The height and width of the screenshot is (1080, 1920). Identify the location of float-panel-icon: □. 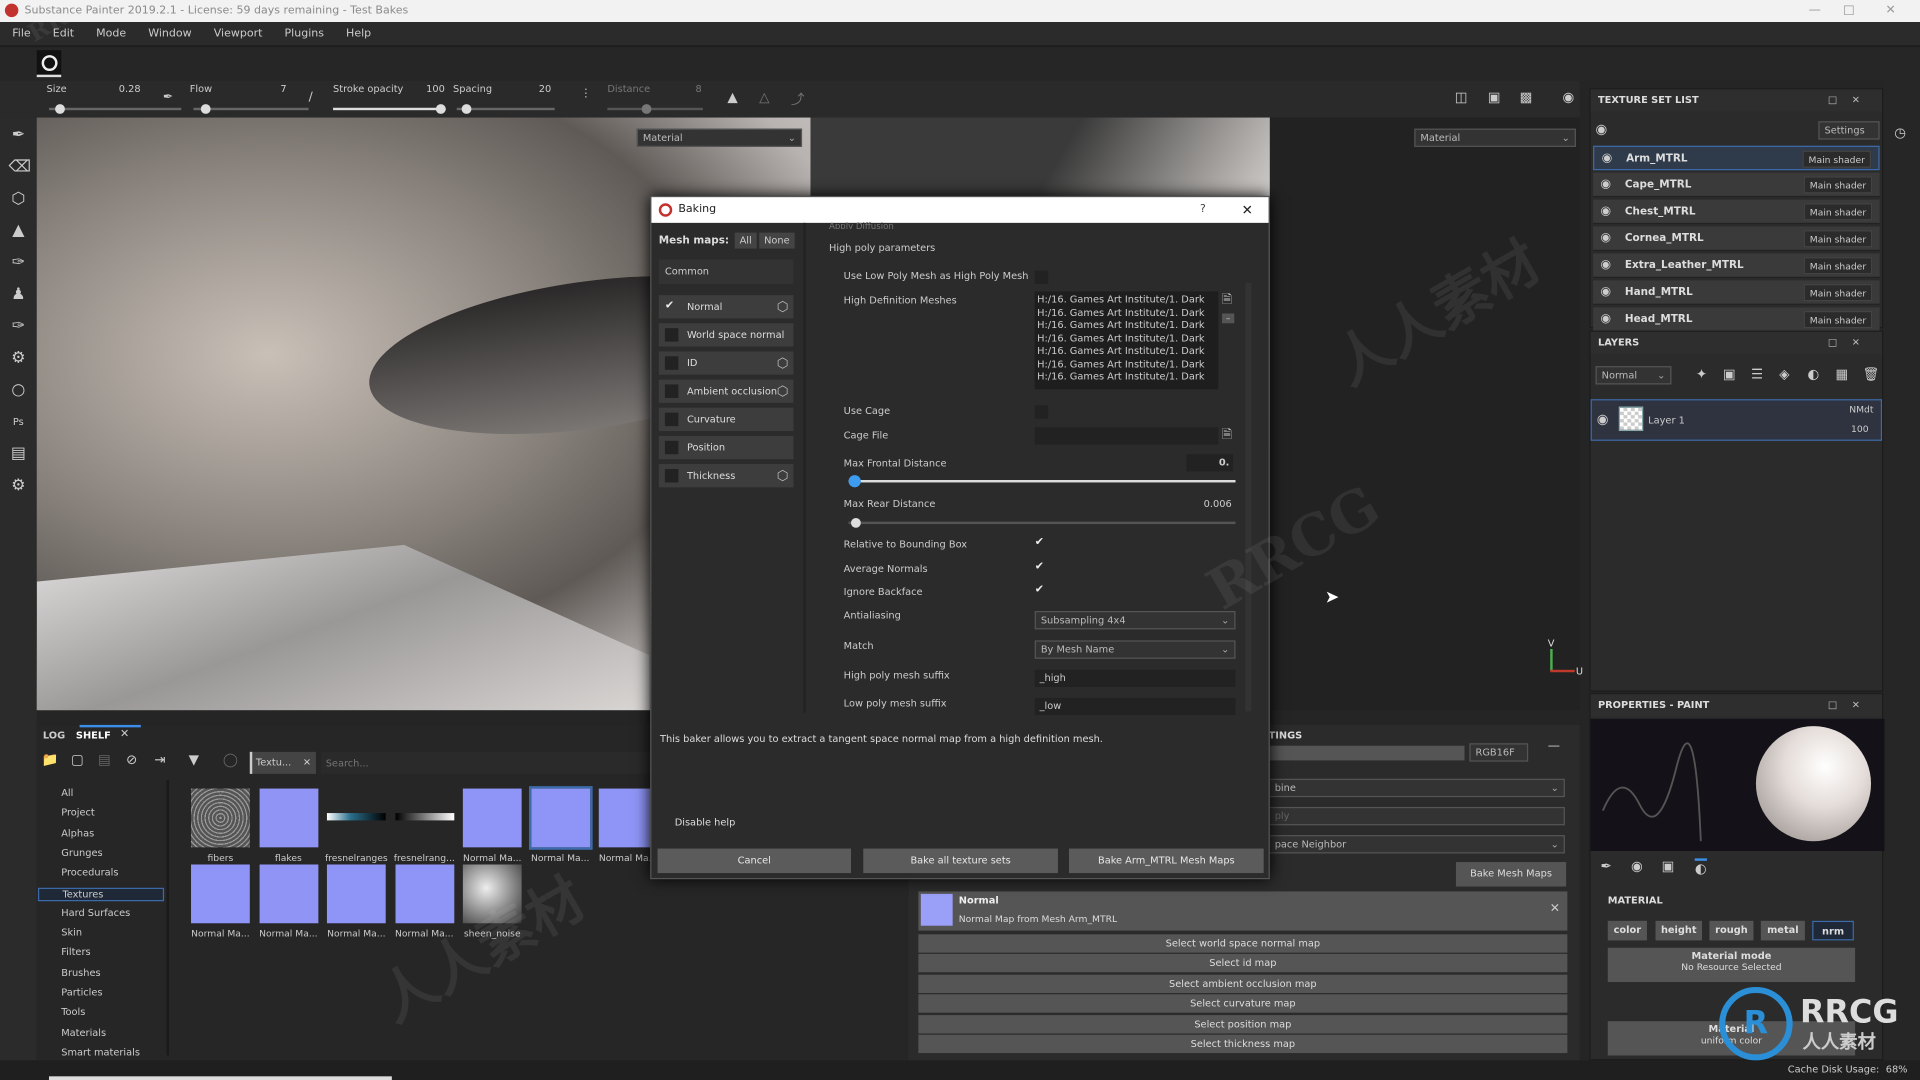
(1840, 342).